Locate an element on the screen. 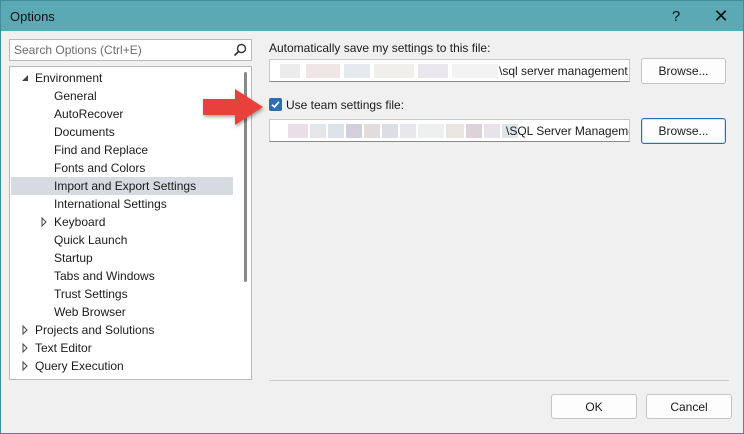 This screenshot has width=744, height=434. tree-item-label: International Settings is located at coordinates (110, 204).